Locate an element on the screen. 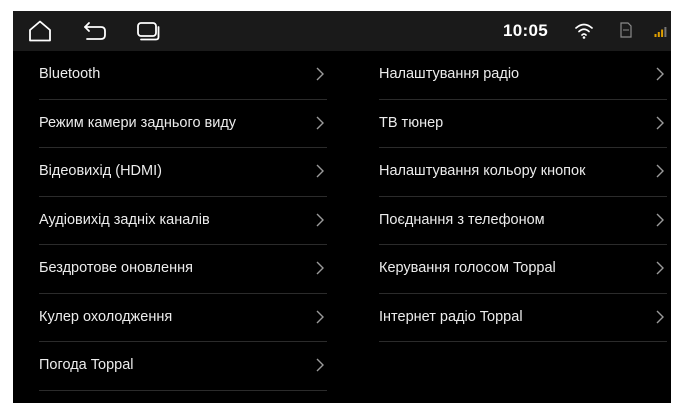 This screenshot has height=413, width=678. settings-item-label: Відеовихід (HDMI) is located at coordinates (100, 171).